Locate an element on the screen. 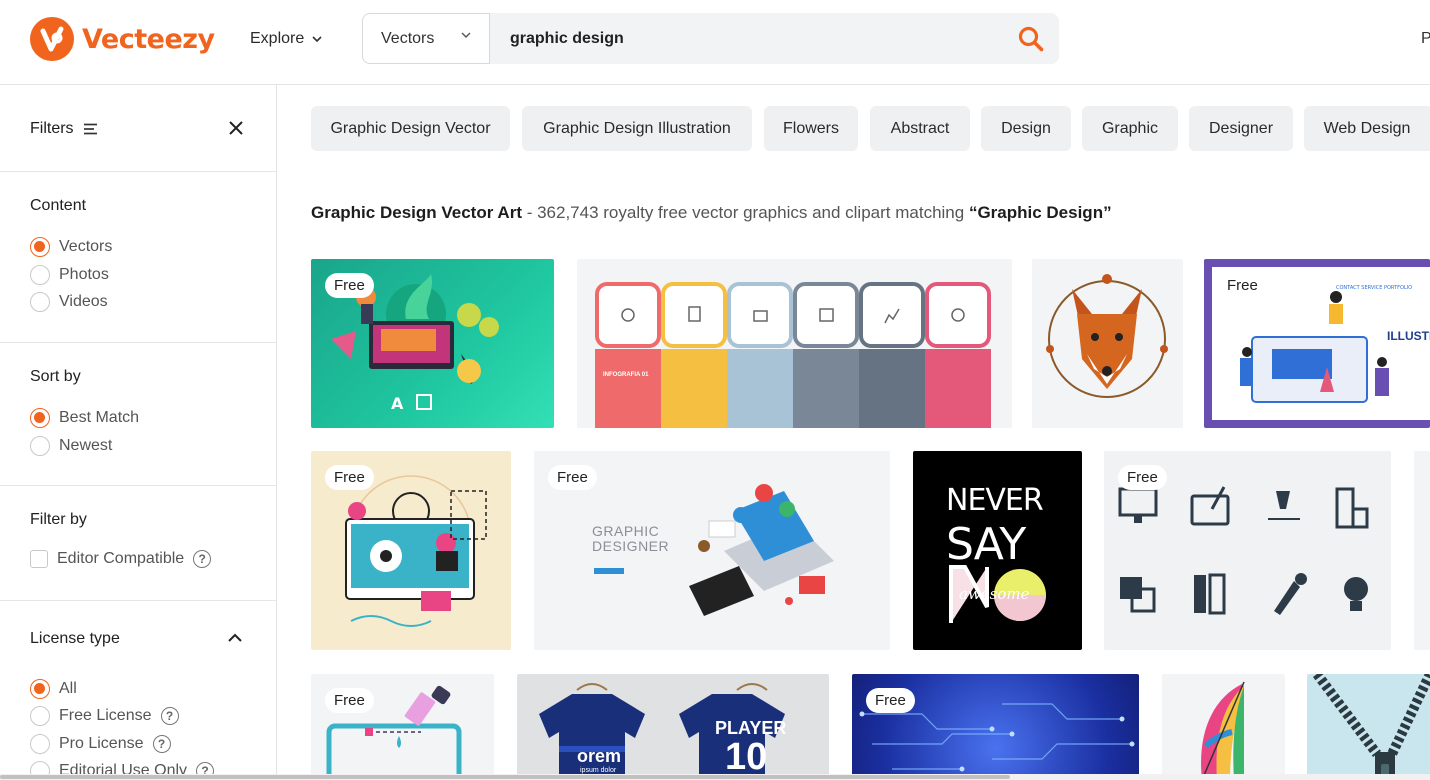  search-bar: Vectors is located at coordinates (710, 38).